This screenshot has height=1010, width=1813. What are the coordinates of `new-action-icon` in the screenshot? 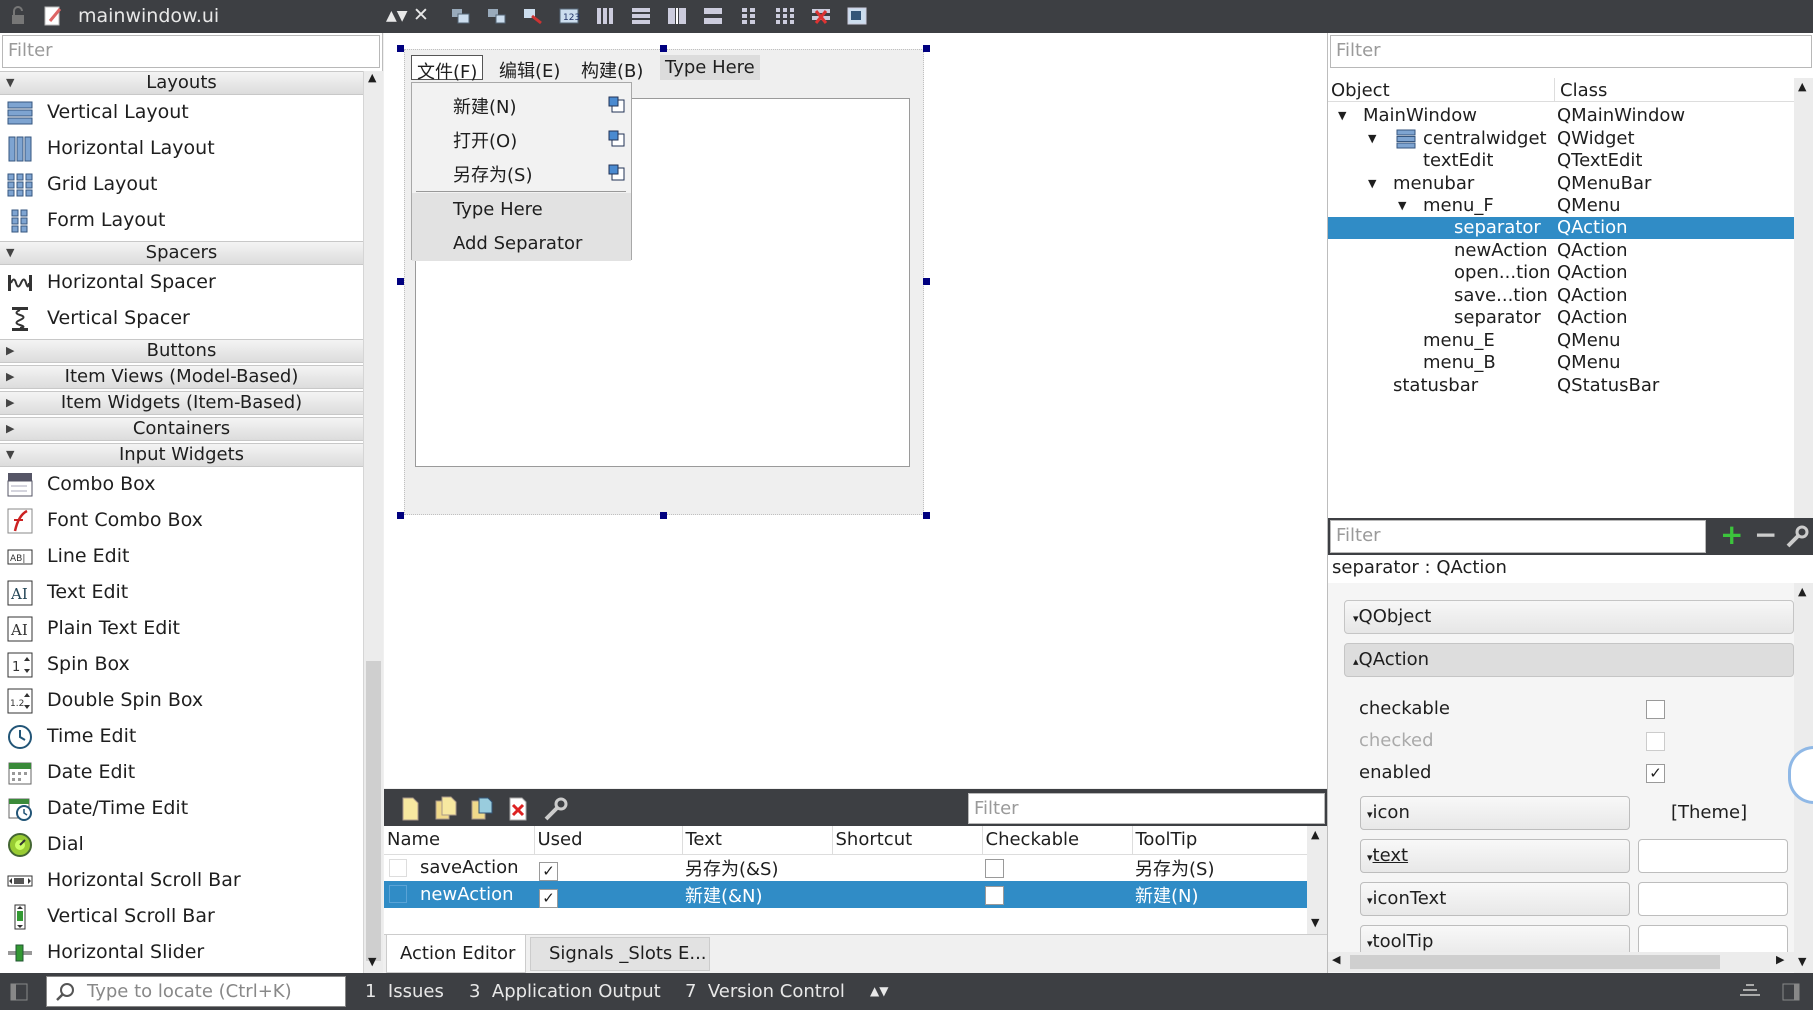 It's located at (410, 809).